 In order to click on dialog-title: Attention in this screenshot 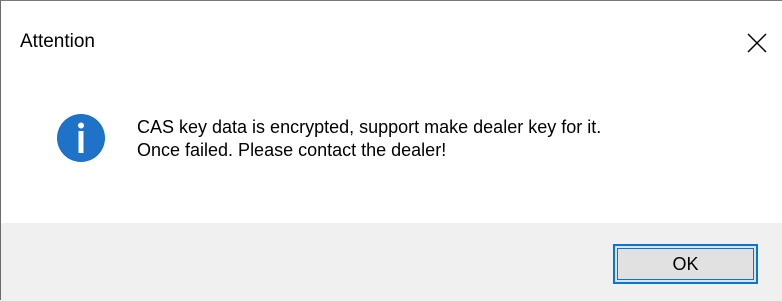, I will do `click(57, 41)`.